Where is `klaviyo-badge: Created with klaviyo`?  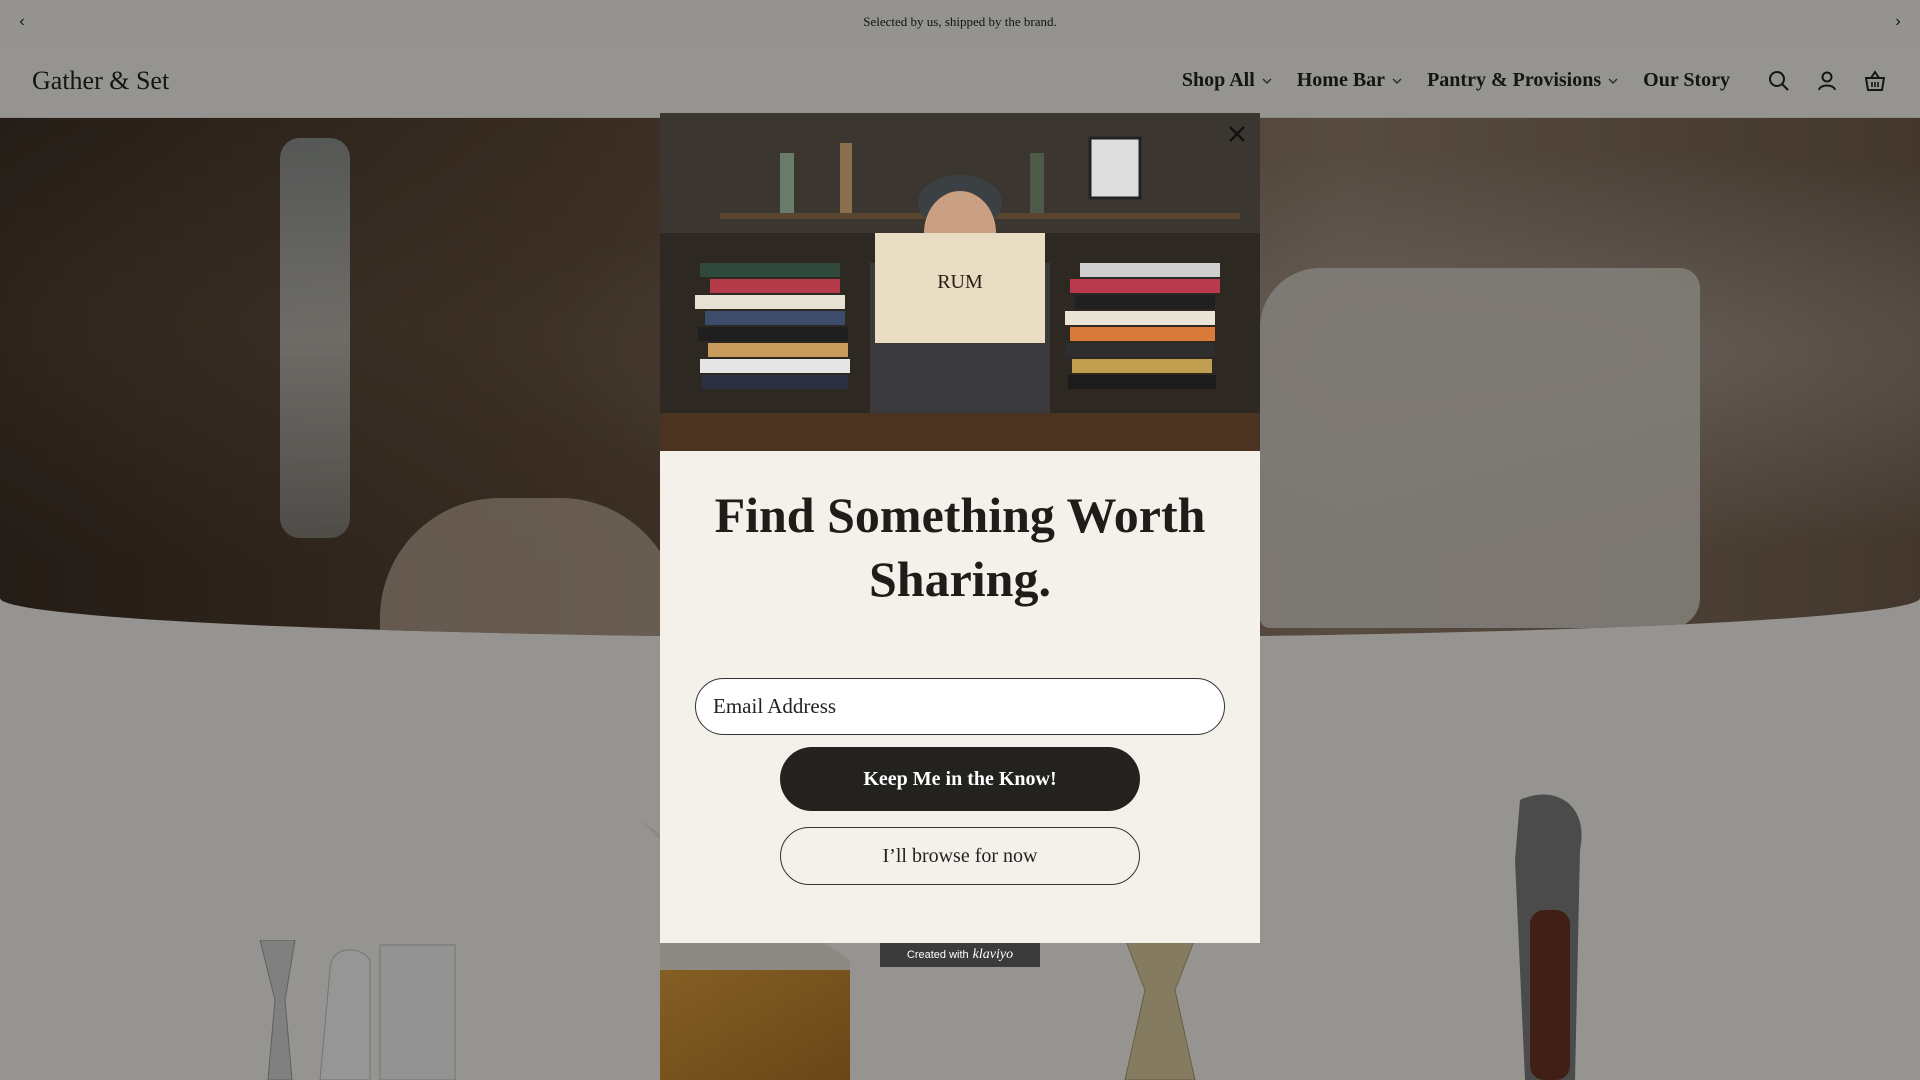 klaviyo-badge: Created with klaviyo is located at coordinates (960, 955).